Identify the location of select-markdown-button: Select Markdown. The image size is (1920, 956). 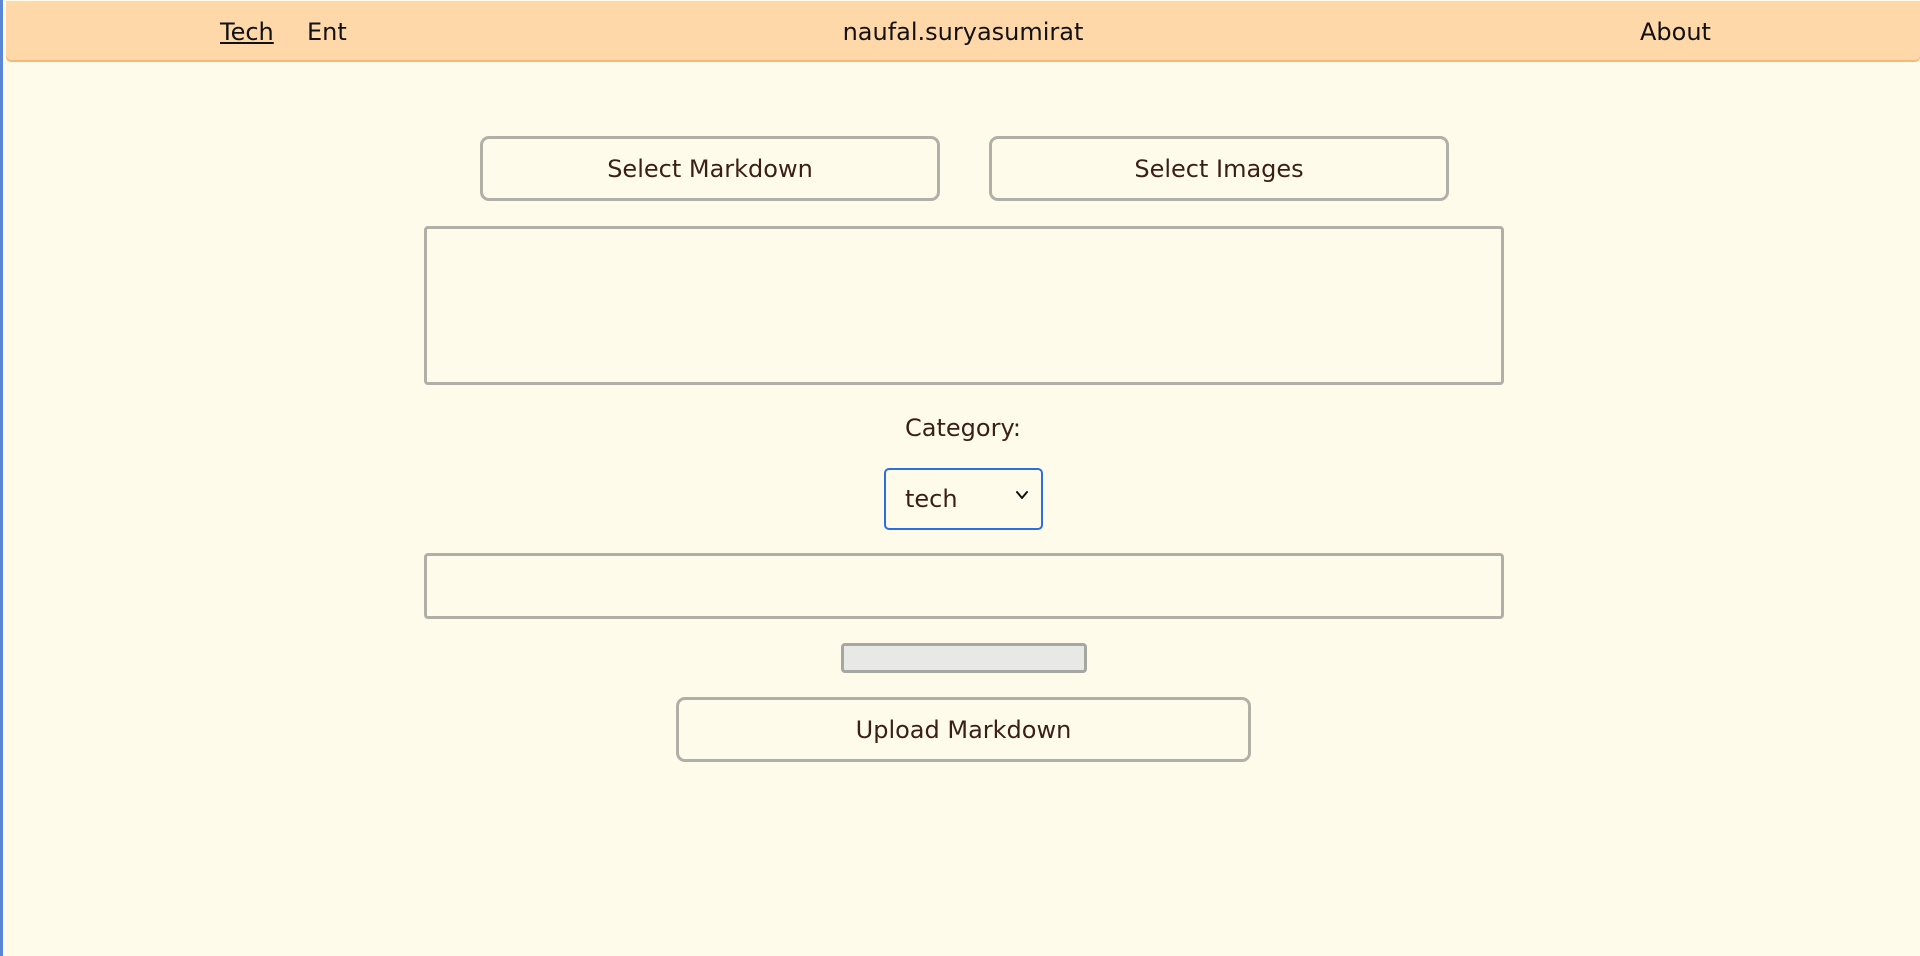
(710, 168).